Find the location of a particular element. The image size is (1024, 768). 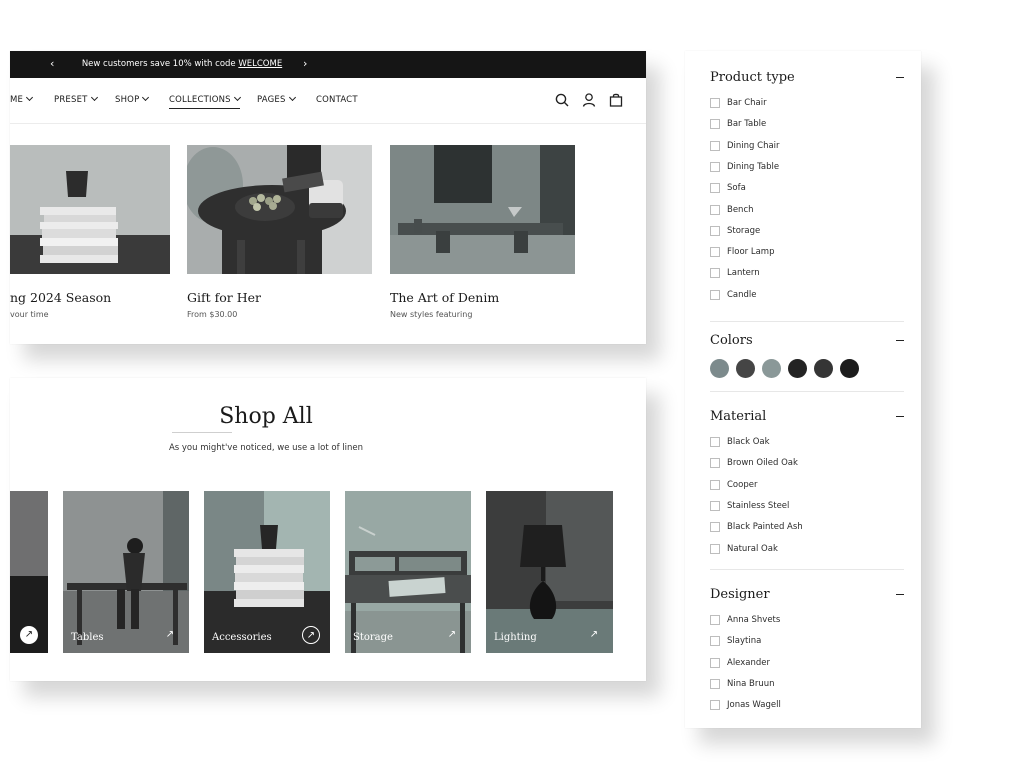

shop-all-title: Shop All is located at coordinates (266, 416).